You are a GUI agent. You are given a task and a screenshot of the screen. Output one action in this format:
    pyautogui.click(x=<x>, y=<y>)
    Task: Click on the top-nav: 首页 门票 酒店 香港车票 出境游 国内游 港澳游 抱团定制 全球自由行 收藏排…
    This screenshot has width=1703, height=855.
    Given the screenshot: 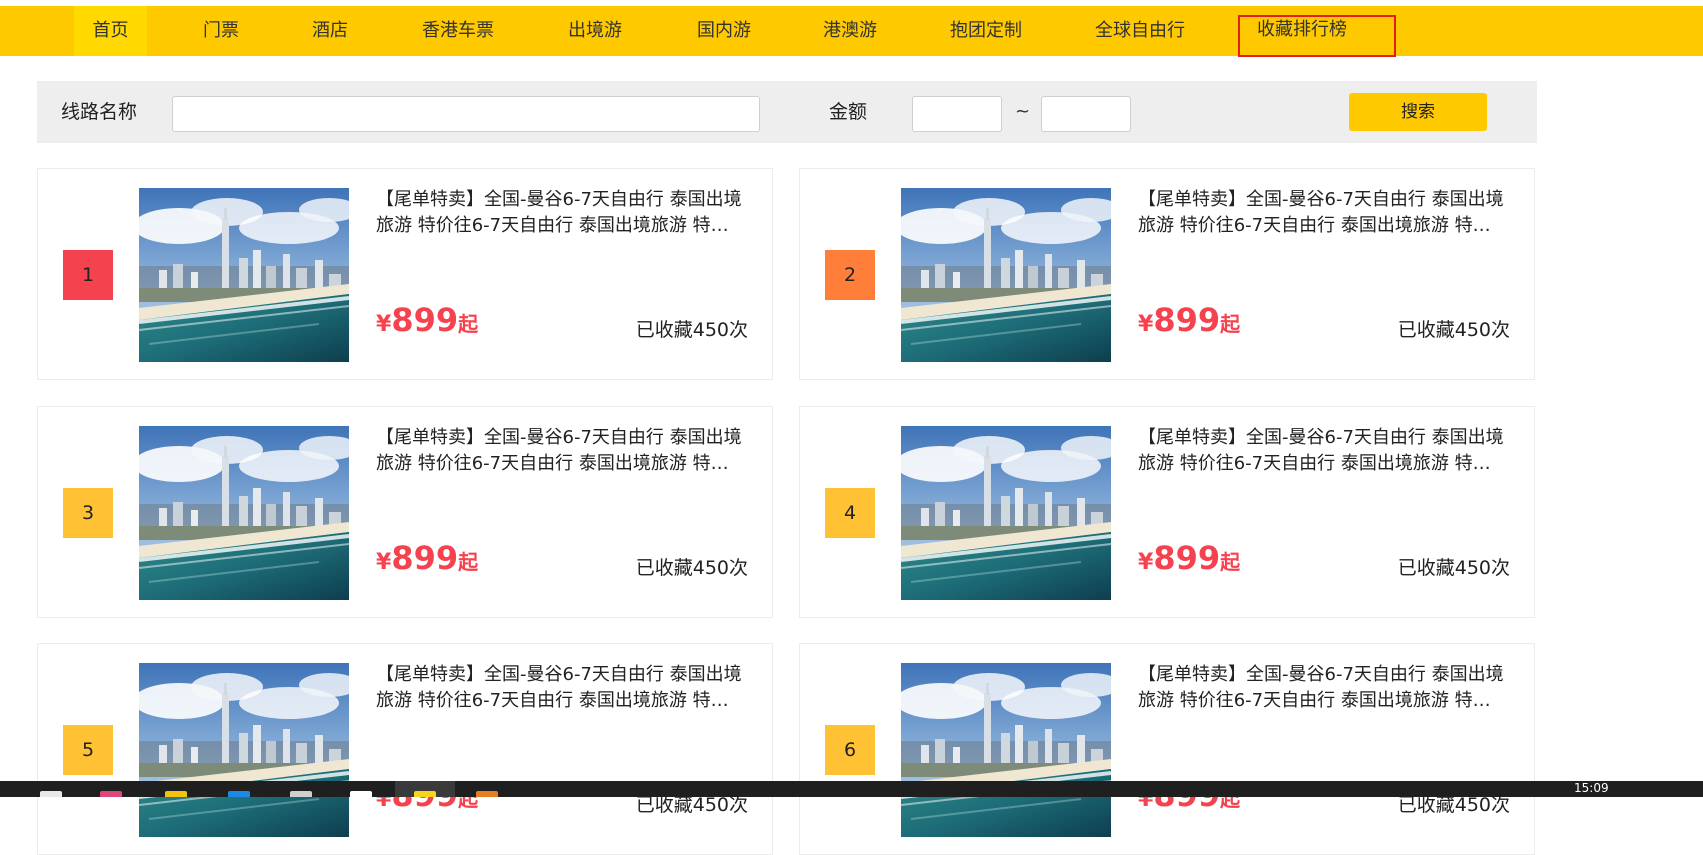 What is the action you would take?
    pyautogui.click(x=851, y=31)
    